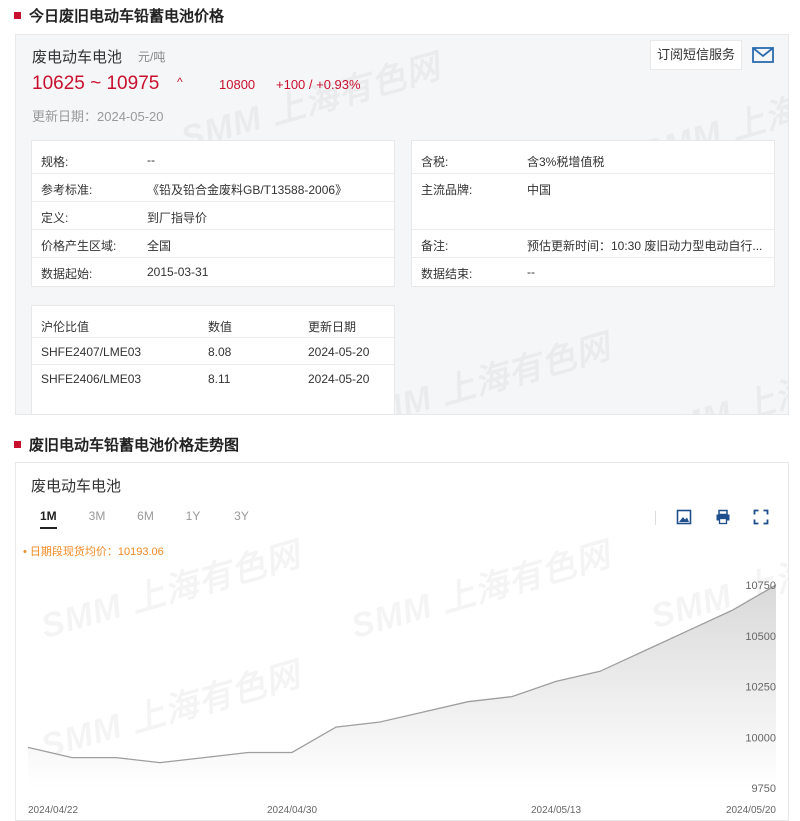 This screenshot has height=821, width=800. What do you see at coordinates (127, 16) in the screenshot?
I see `section-title-text: 今日废旧电动车铅蓄电池价格` at bounding box center [127, 16].